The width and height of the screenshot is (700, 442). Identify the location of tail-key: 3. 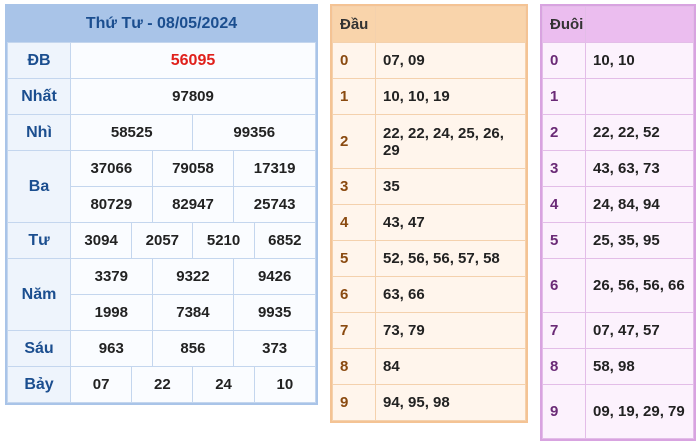
(564, 168).